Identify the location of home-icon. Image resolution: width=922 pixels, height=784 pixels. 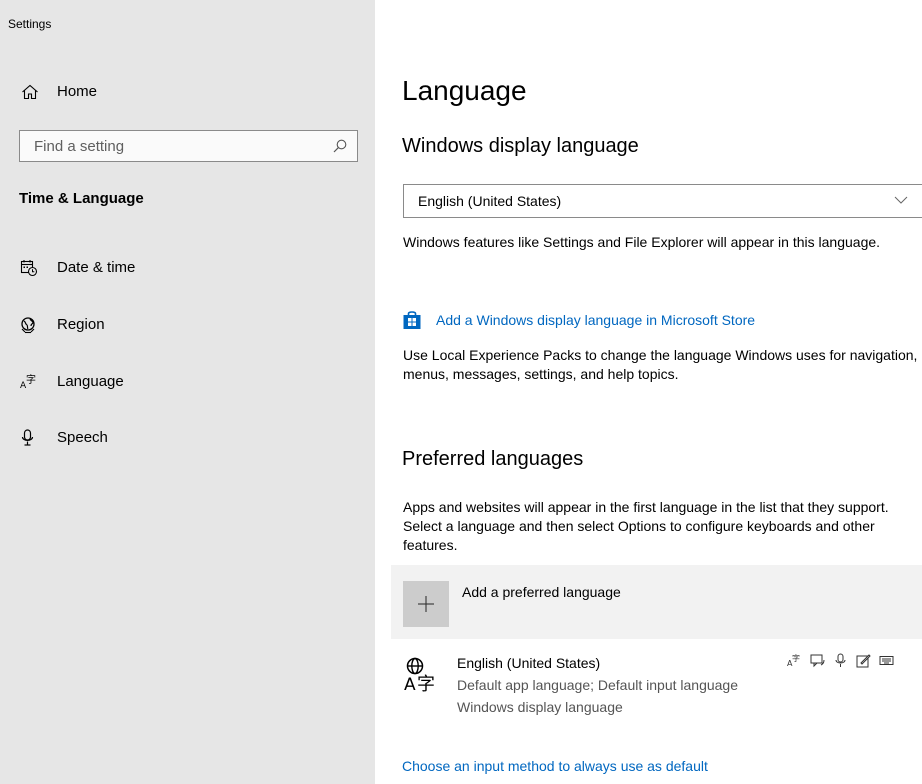
(30, 92).